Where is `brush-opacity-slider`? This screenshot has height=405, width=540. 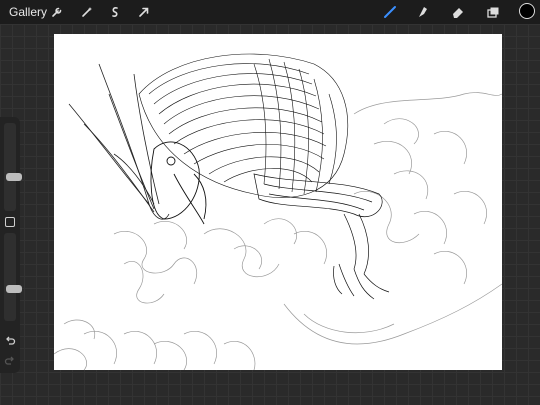 brush-opacity-slider is located at coordinates (13, 277).